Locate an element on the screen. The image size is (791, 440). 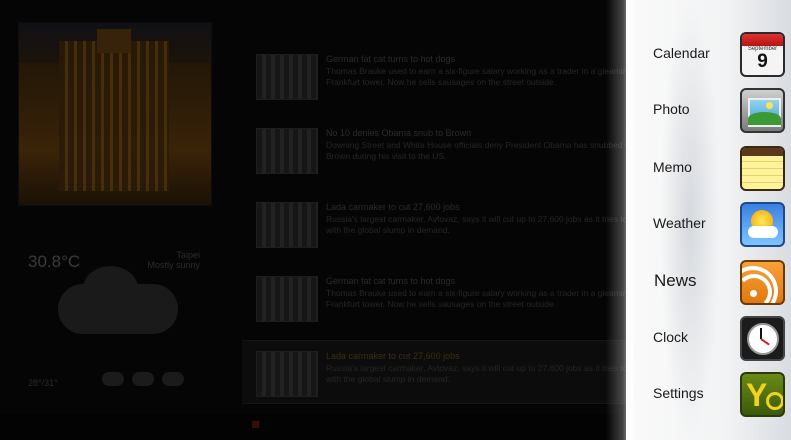
menu-item-memo: Memo is located at coordinates (718, 169).